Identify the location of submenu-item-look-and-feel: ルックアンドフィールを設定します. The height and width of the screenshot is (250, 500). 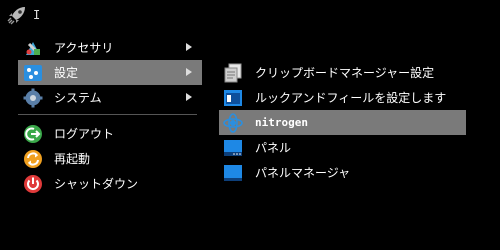
(342, 97).